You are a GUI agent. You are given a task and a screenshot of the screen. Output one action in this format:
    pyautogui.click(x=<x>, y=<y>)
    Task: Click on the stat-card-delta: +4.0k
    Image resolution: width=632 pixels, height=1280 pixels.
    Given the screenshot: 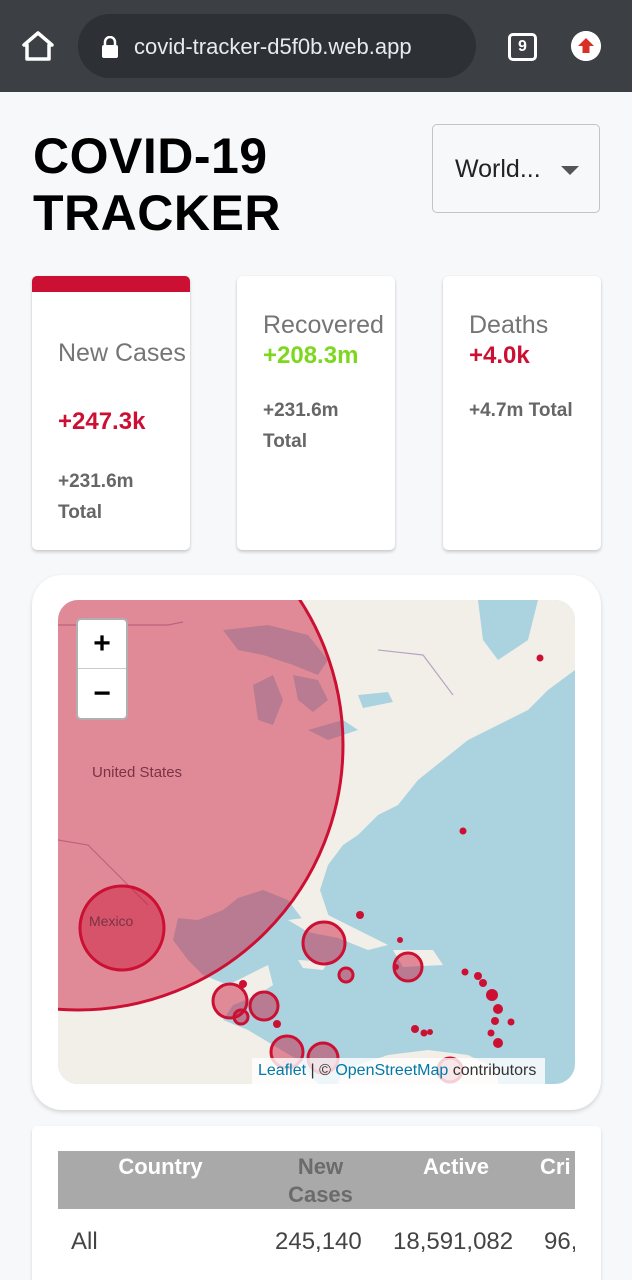 What is the action you would take?
    pyautogui.click(x=499, y=355)
    